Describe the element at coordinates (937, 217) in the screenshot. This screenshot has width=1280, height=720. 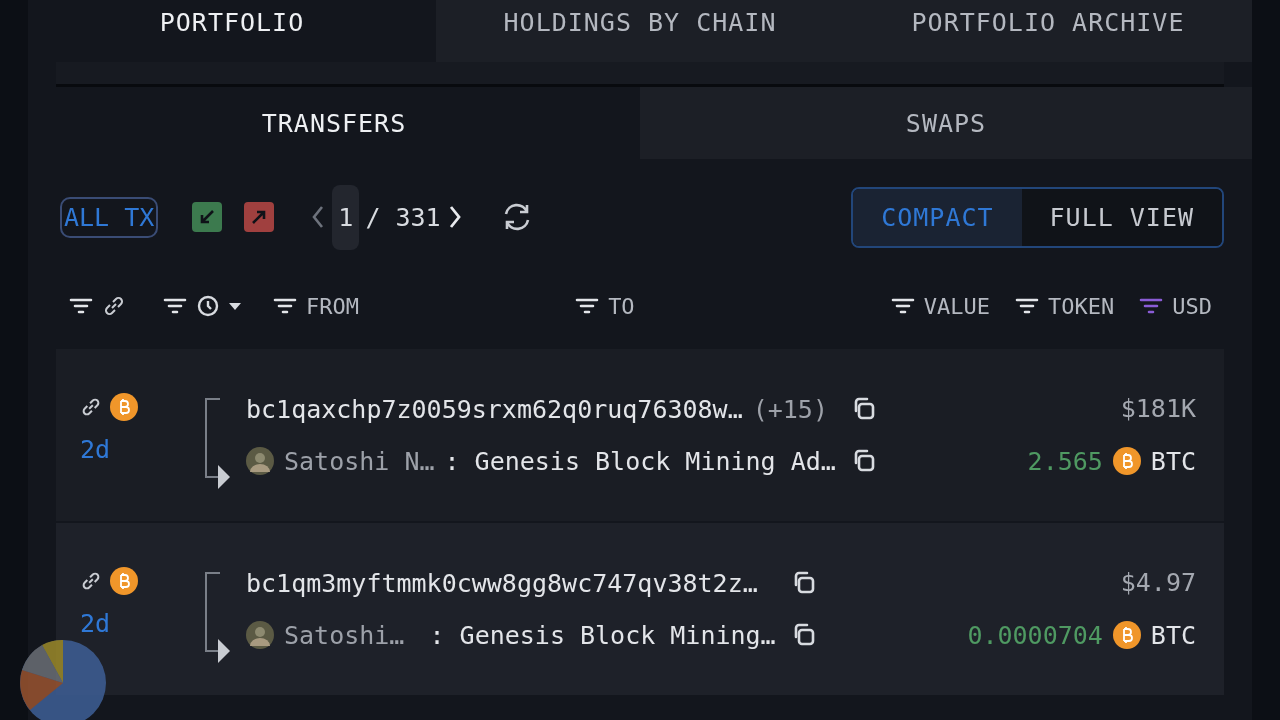
I see `view-option: COMPACT` at that location.